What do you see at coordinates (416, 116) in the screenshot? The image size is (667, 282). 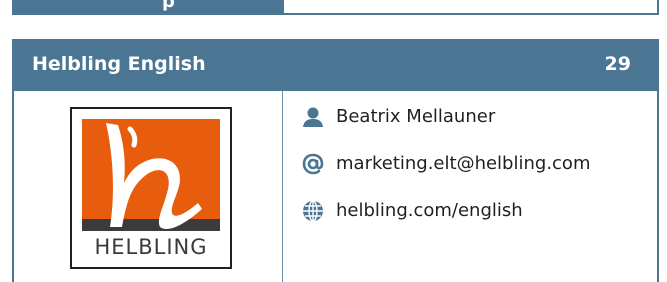 I see `contact-person-name: Beatrix Mellauner` at bounding box center [416, 116].